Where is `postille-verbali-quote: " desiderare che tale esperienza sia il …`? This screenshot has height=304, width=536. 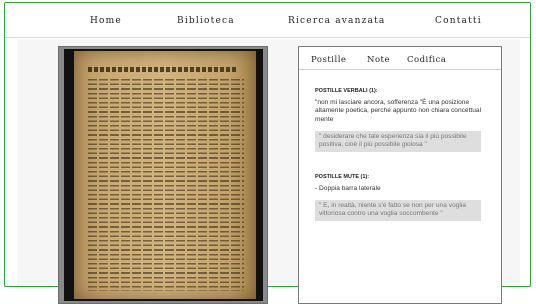 postille-verbali-quote: " desiderare che tale esperienza sia il … is located at coordinates (398, 141).